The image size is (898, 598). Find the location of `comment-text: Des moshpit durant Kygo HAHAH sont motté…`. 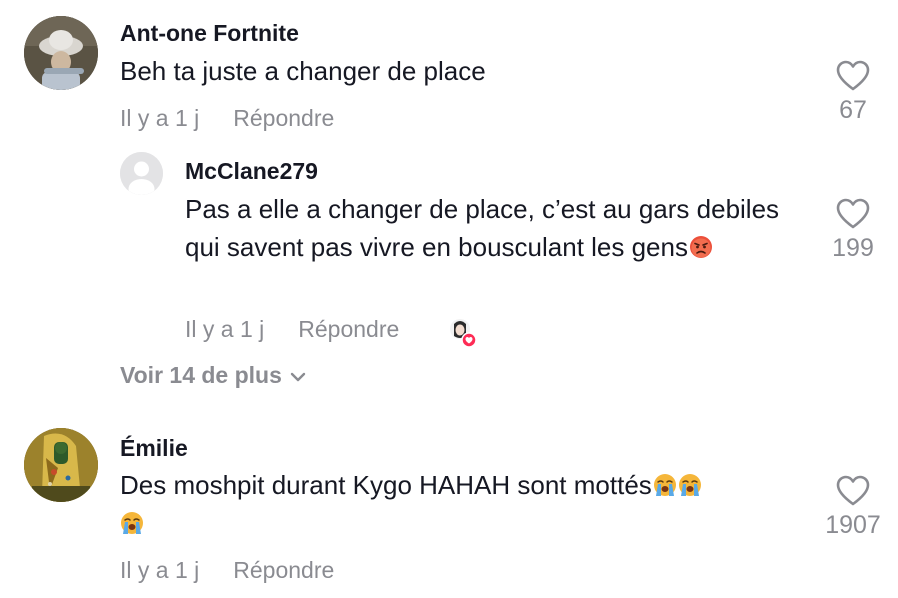

comment-text: Des moshpit durant Kygo HAHAH sont motté… is located at coordinates (460, 504).